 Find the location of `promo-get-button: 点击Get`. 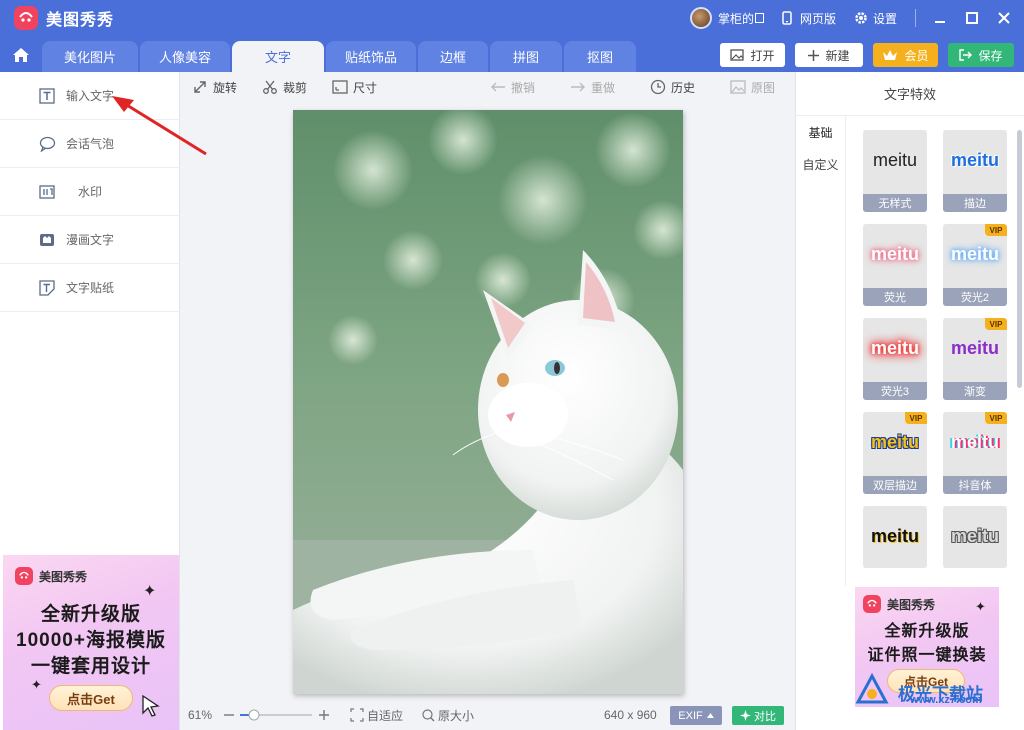

promo-get-button: 点击Get is located at coordinates (91, 698).